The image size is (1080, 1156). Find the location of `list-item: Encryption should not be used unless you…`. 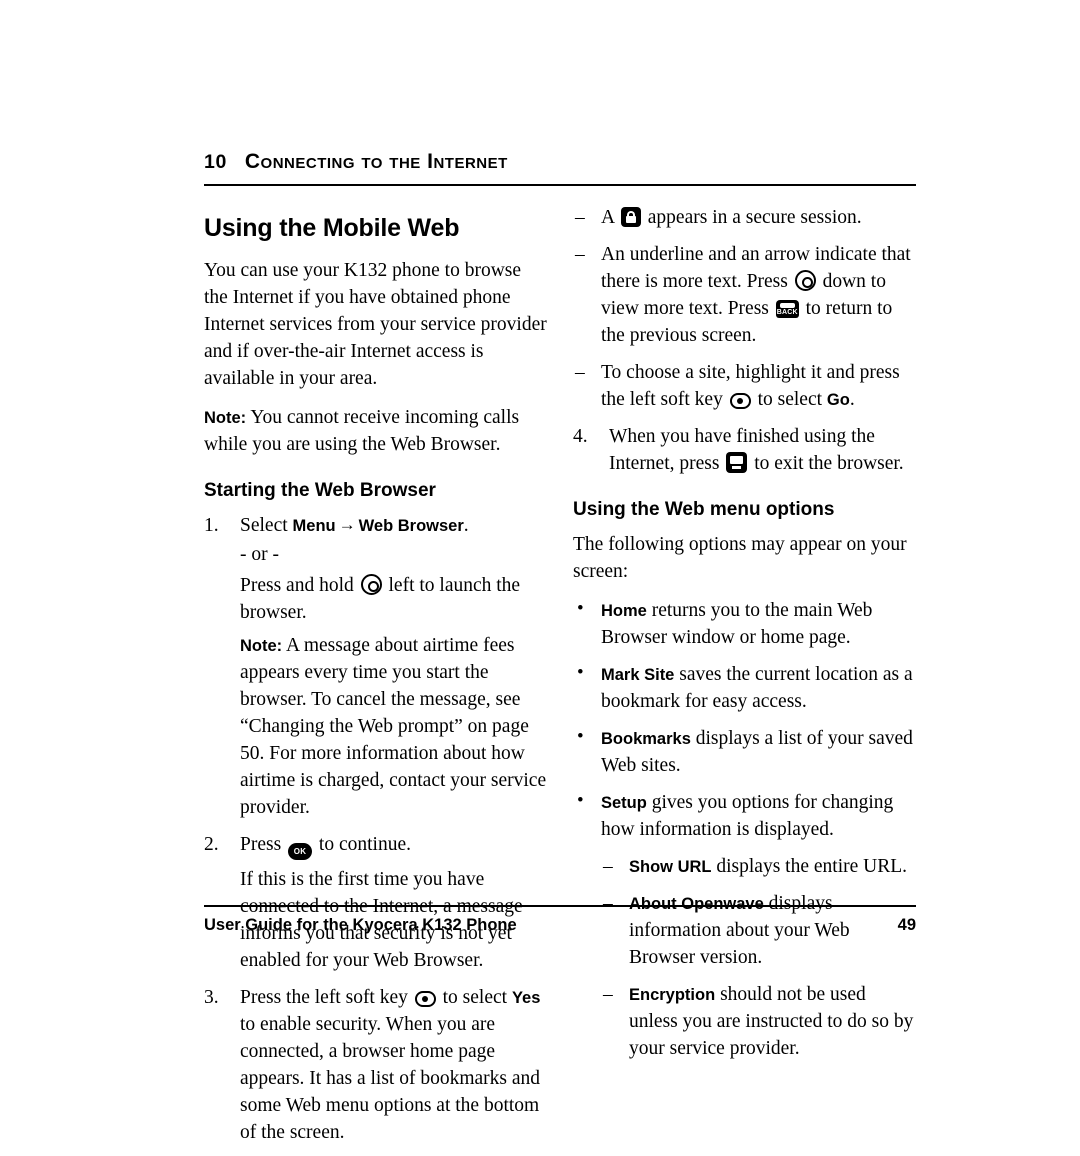

list-item: Encryption should not be used unless you… is located at coordinates (758, 1021).